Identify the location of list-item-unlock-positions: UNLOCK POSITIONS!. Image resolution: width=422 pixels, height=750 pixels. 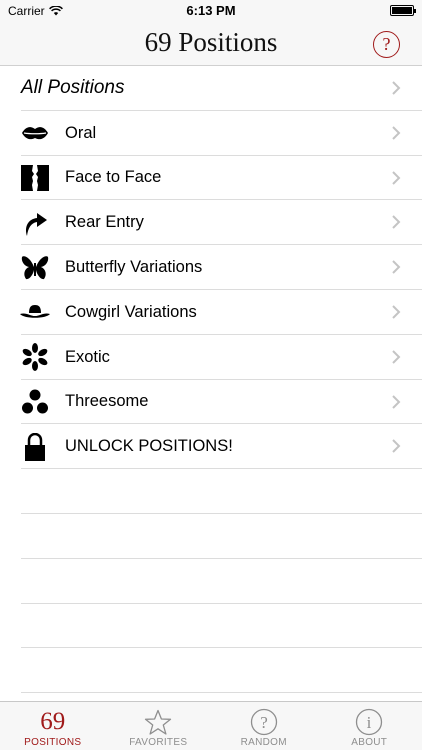
(211, 447).